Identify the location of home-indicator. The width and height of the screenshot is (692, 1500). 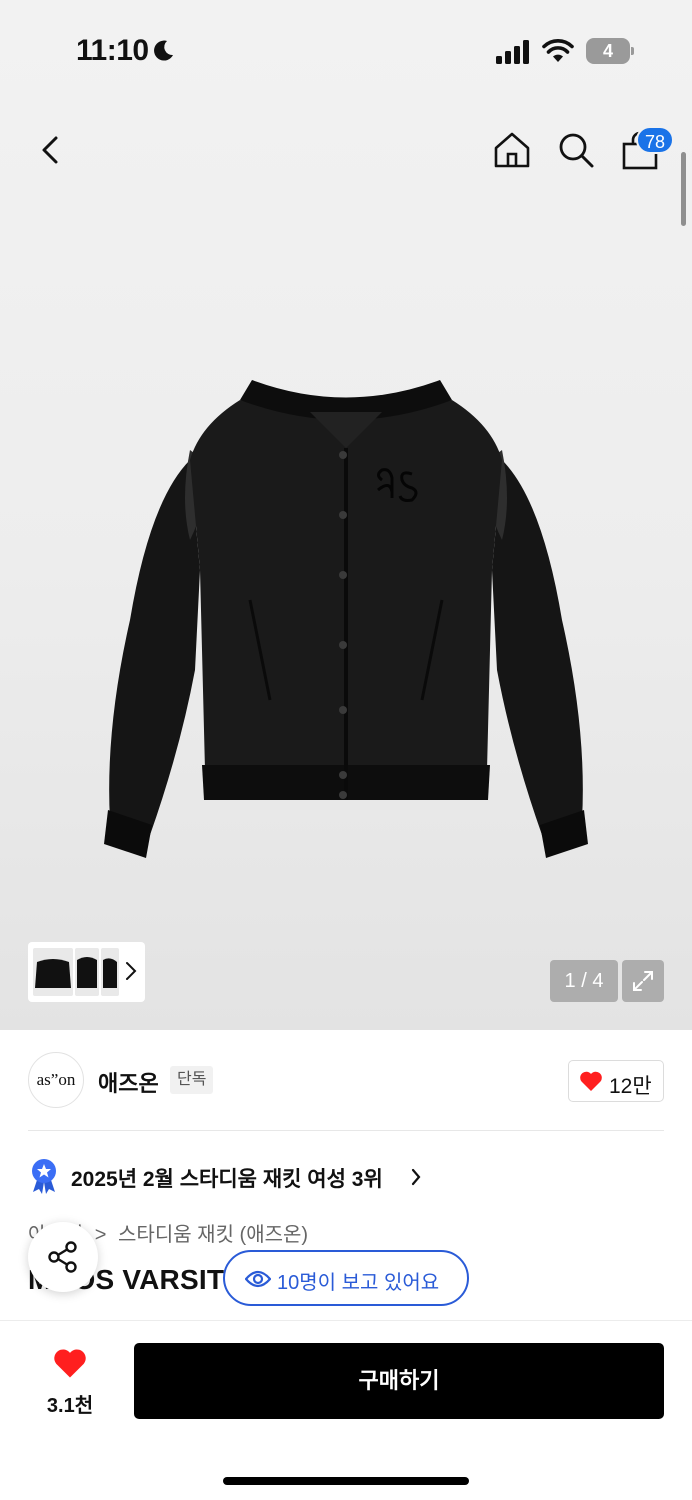
(346, 1481).